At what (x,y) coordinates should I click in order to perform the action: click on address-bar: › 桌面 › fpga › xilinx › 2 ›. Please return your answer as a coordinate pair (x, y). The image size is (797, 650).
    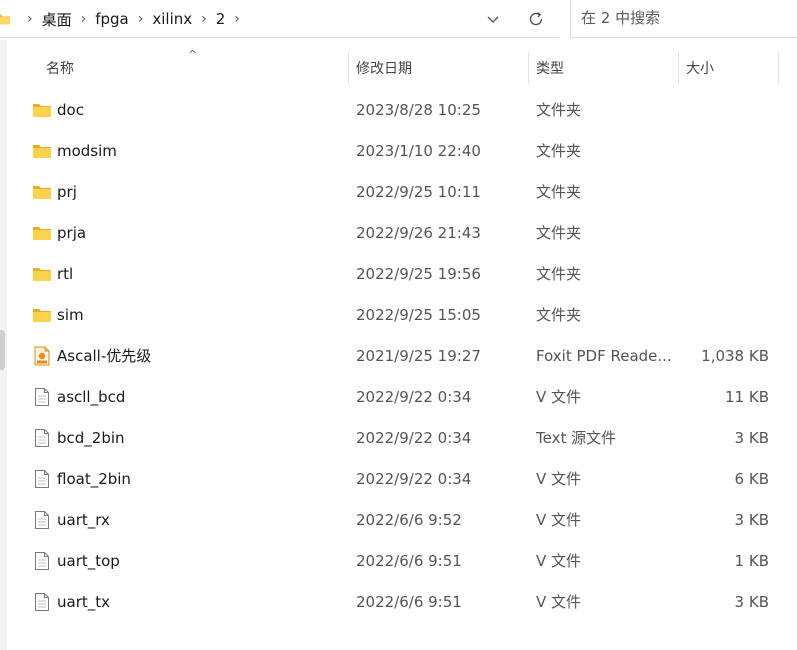
    Looking at the image, I should click on (279, 19).